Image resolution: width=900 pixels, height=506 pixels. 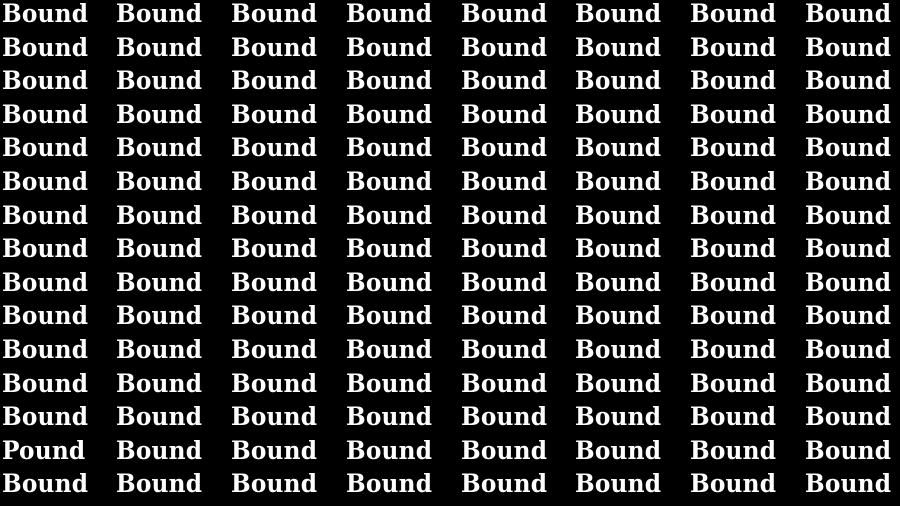 What do you see at coordinates (44, 450) in the screenshot?
I see `odd-word-cell: Pound` at bounding box center [44, 450].